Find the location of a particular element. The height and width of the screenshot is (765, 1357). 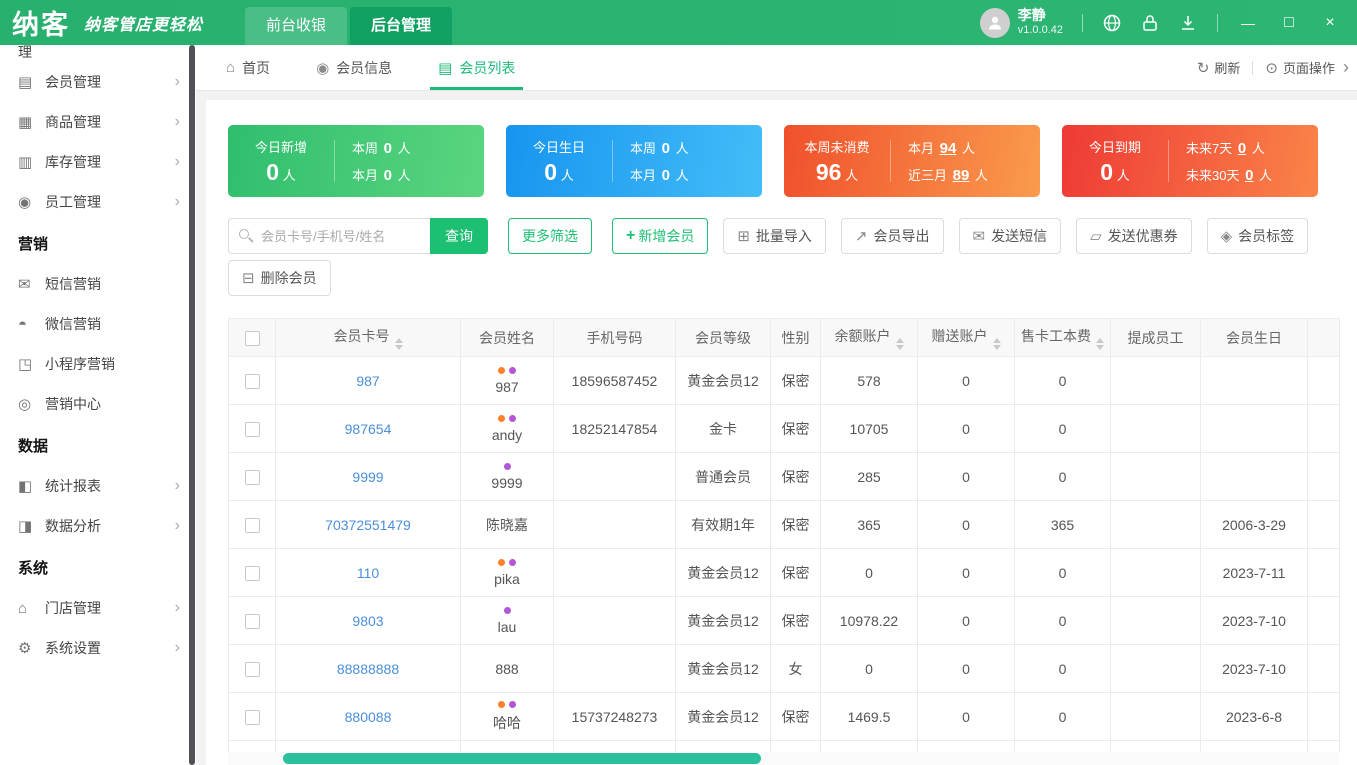

sidebar-scrollbar is located at coordinates (192, 405).